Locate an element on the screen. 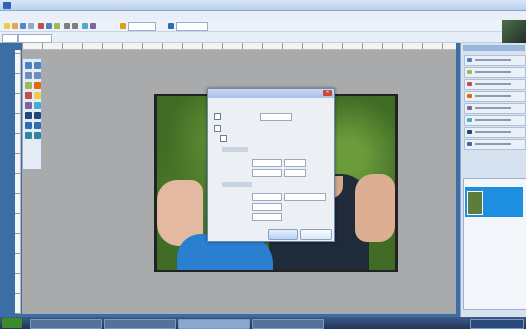  text-icon is located at coordinates (28, 115).